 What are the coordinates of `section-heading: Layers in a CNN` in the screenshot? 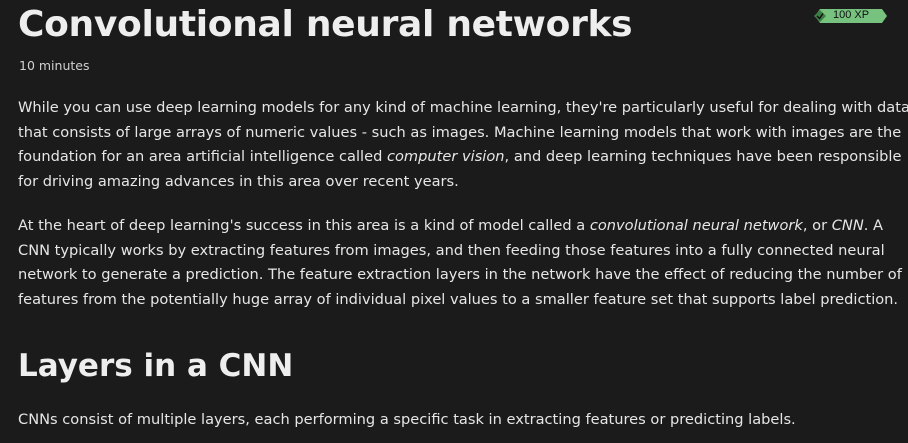 It's located at (156, 366).